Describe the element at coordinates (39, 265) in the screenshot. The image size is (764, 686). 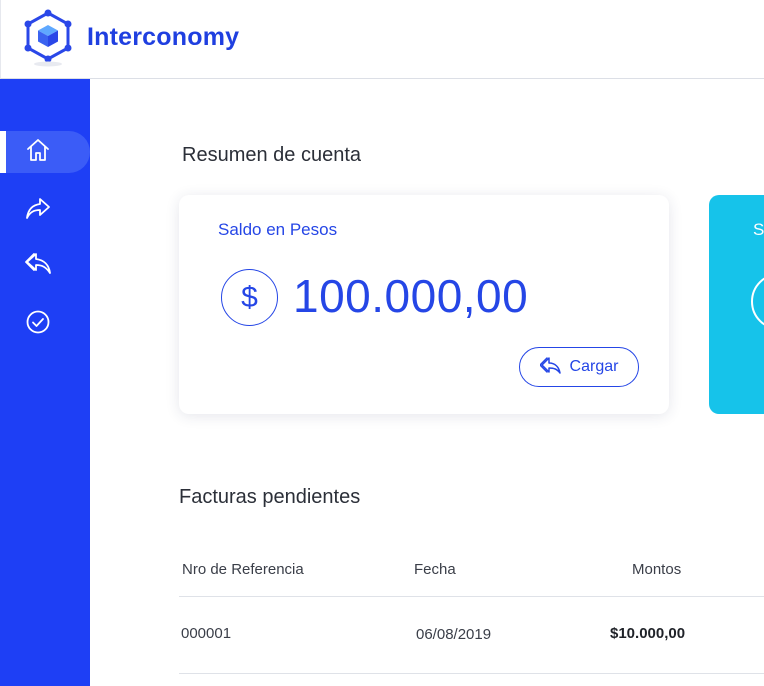
I see `reply-back-icon` at that location.